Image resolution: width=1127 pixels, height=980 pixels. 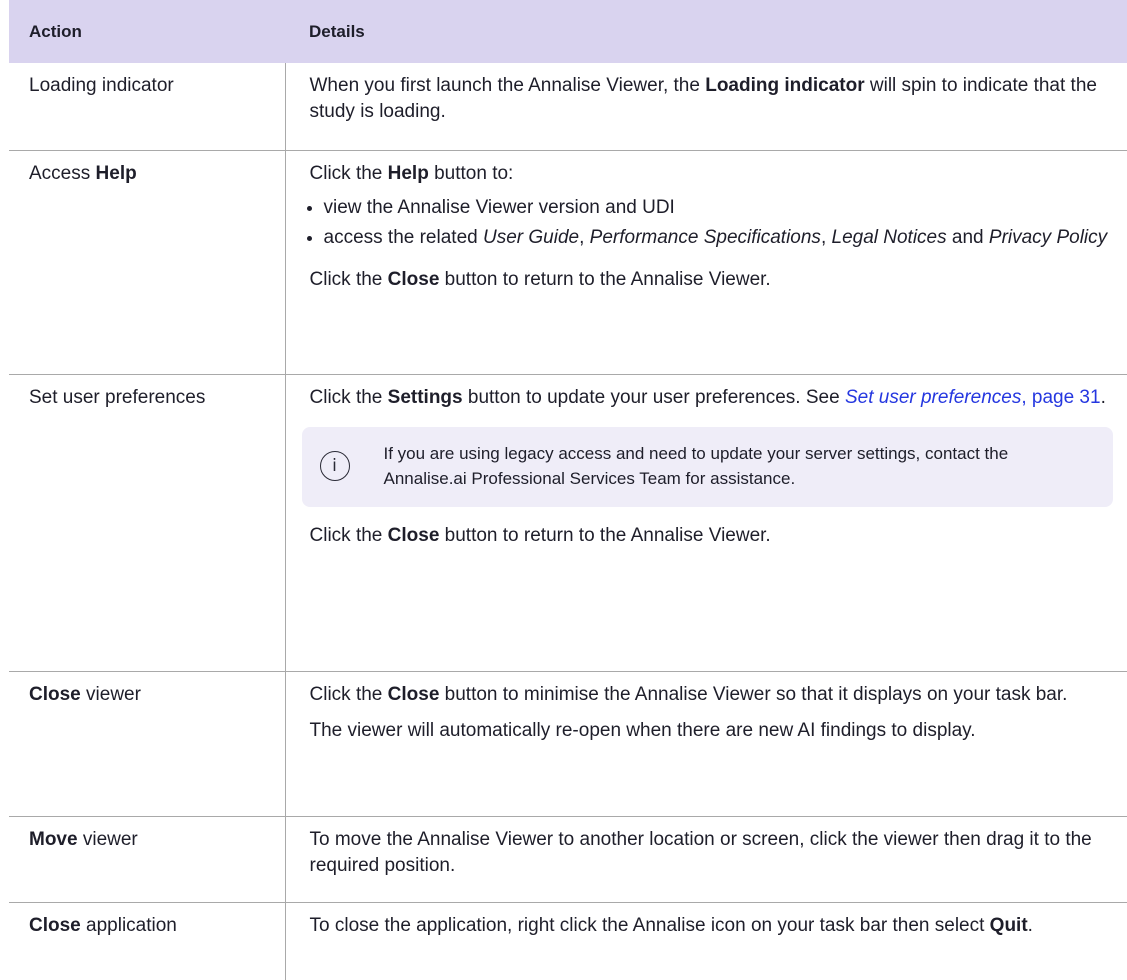 What do you see at coordinates (889, 237) in the screenshot?
I see `doc-title: Legal Notices` at bounding box center [889, 237].